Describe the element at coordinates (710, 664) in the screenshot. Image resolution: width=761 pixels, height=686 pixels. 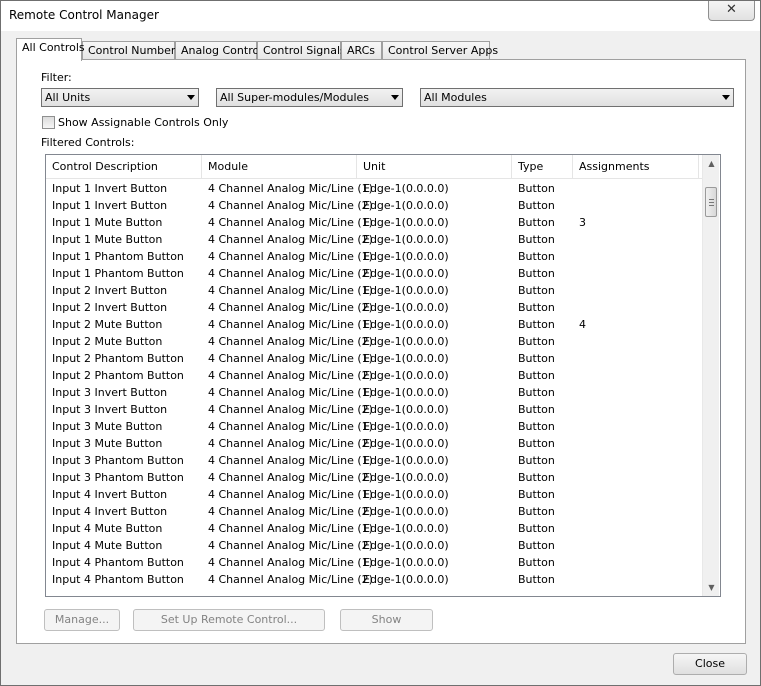
I see `close-button: Close` at that location.